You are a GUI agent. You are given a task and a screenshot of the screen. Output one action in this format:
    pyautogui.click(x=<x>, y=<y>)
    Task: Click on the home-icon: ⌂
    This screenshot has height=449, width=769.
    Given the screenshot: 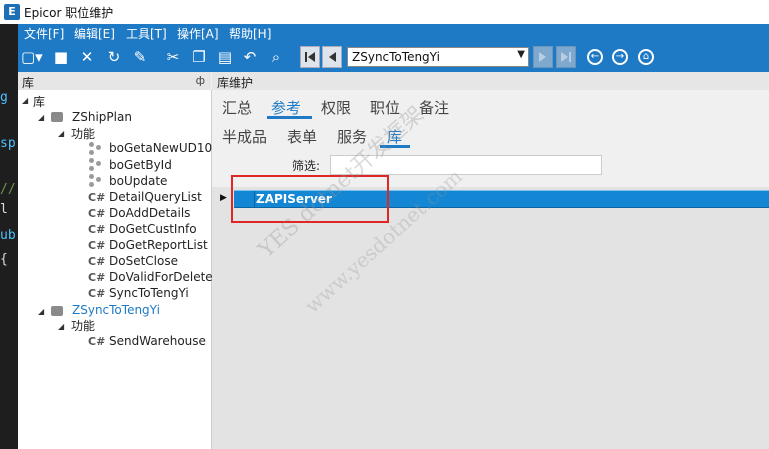 What is the action you would take?
    pyautogui.click(x=646, y=57)
    